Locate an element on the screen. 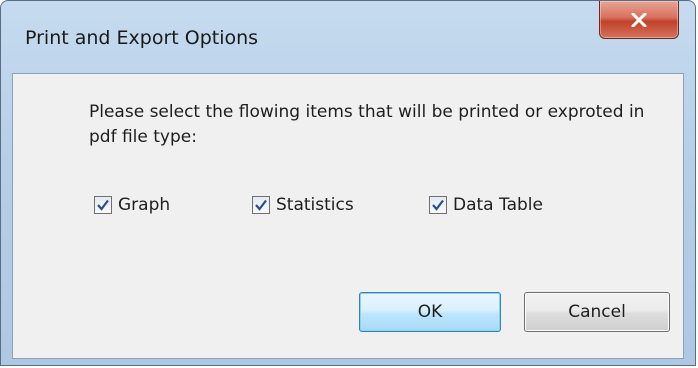 Image resolution: width=698 pixels, height=368 pixels. statistics-checkbox: Statistics is located at coordinates (303, 205).